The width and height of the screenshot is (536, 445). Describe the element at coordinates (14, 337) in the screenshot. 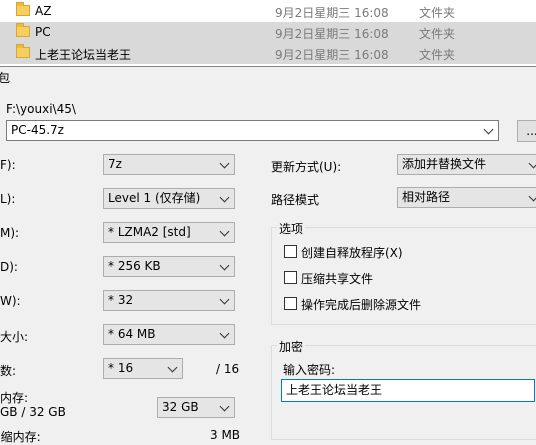

I see `solid-label: 大小:` at that location.